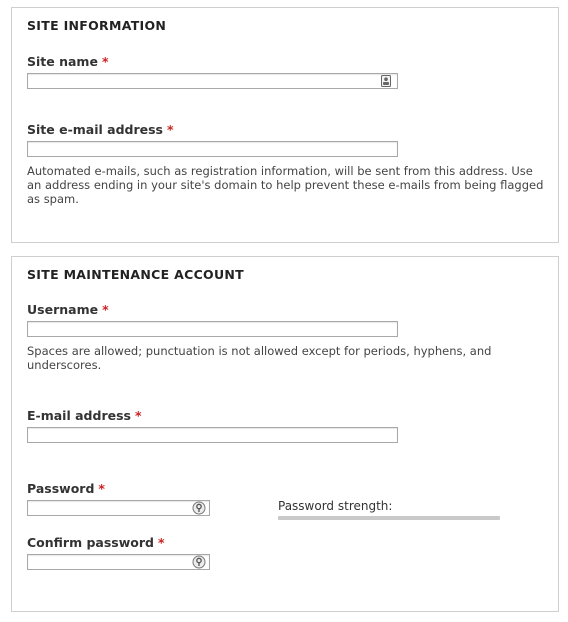 The image size is (568, 622). I want to click on site-information-legend: SITE INFORMATION, so click(97, 25).